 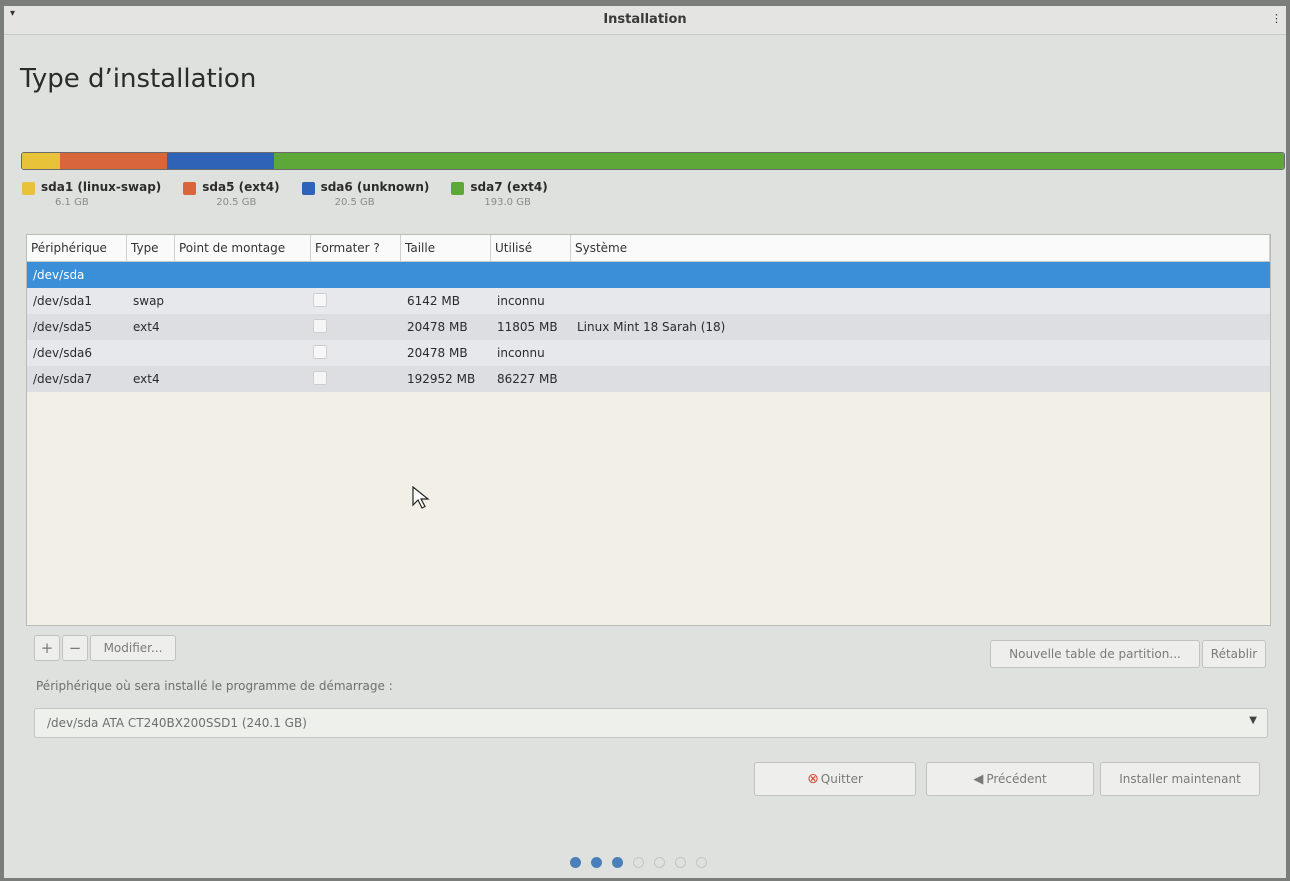 What do you see at coordinates (59, 275) in the screenshot?
I see `device-cell: /dev/sda` at bounding box center [59, 275].